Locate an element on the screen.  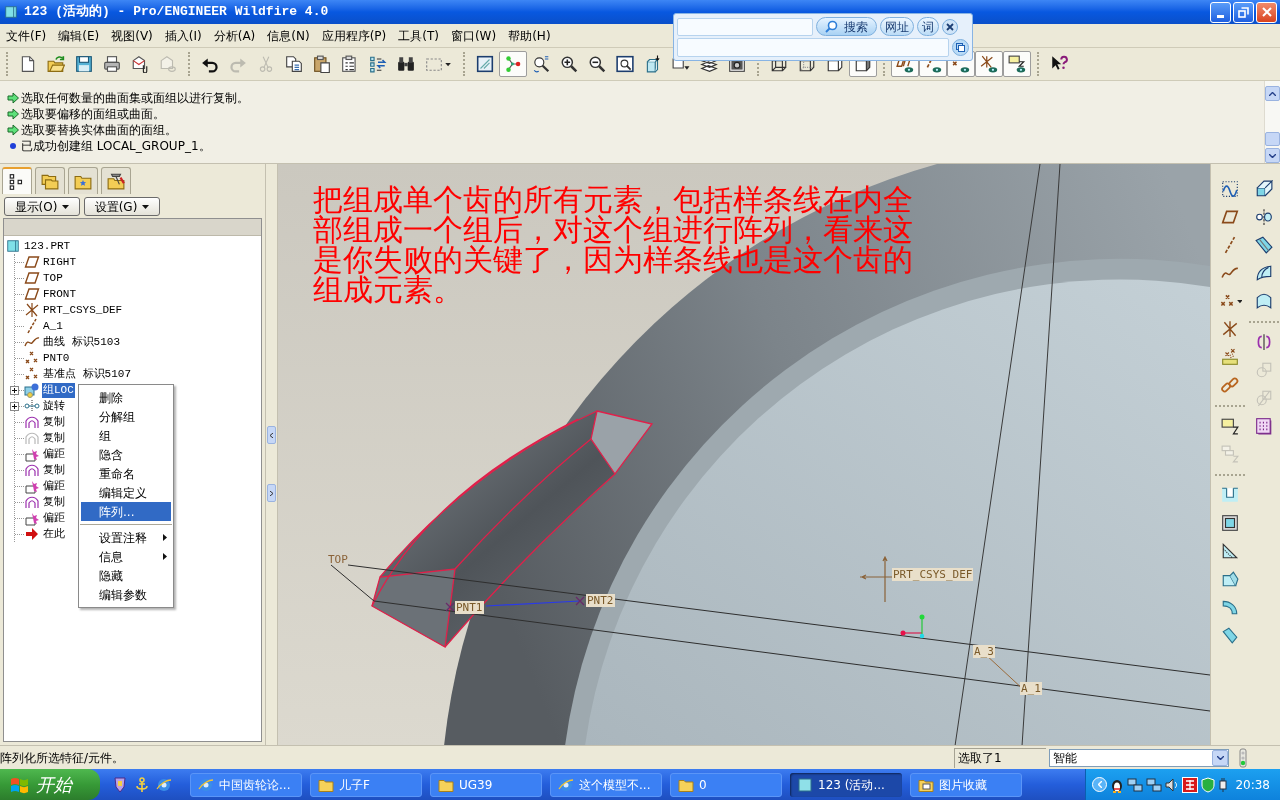
taskbar-button: UG39 is located at coordinates (486, 784).